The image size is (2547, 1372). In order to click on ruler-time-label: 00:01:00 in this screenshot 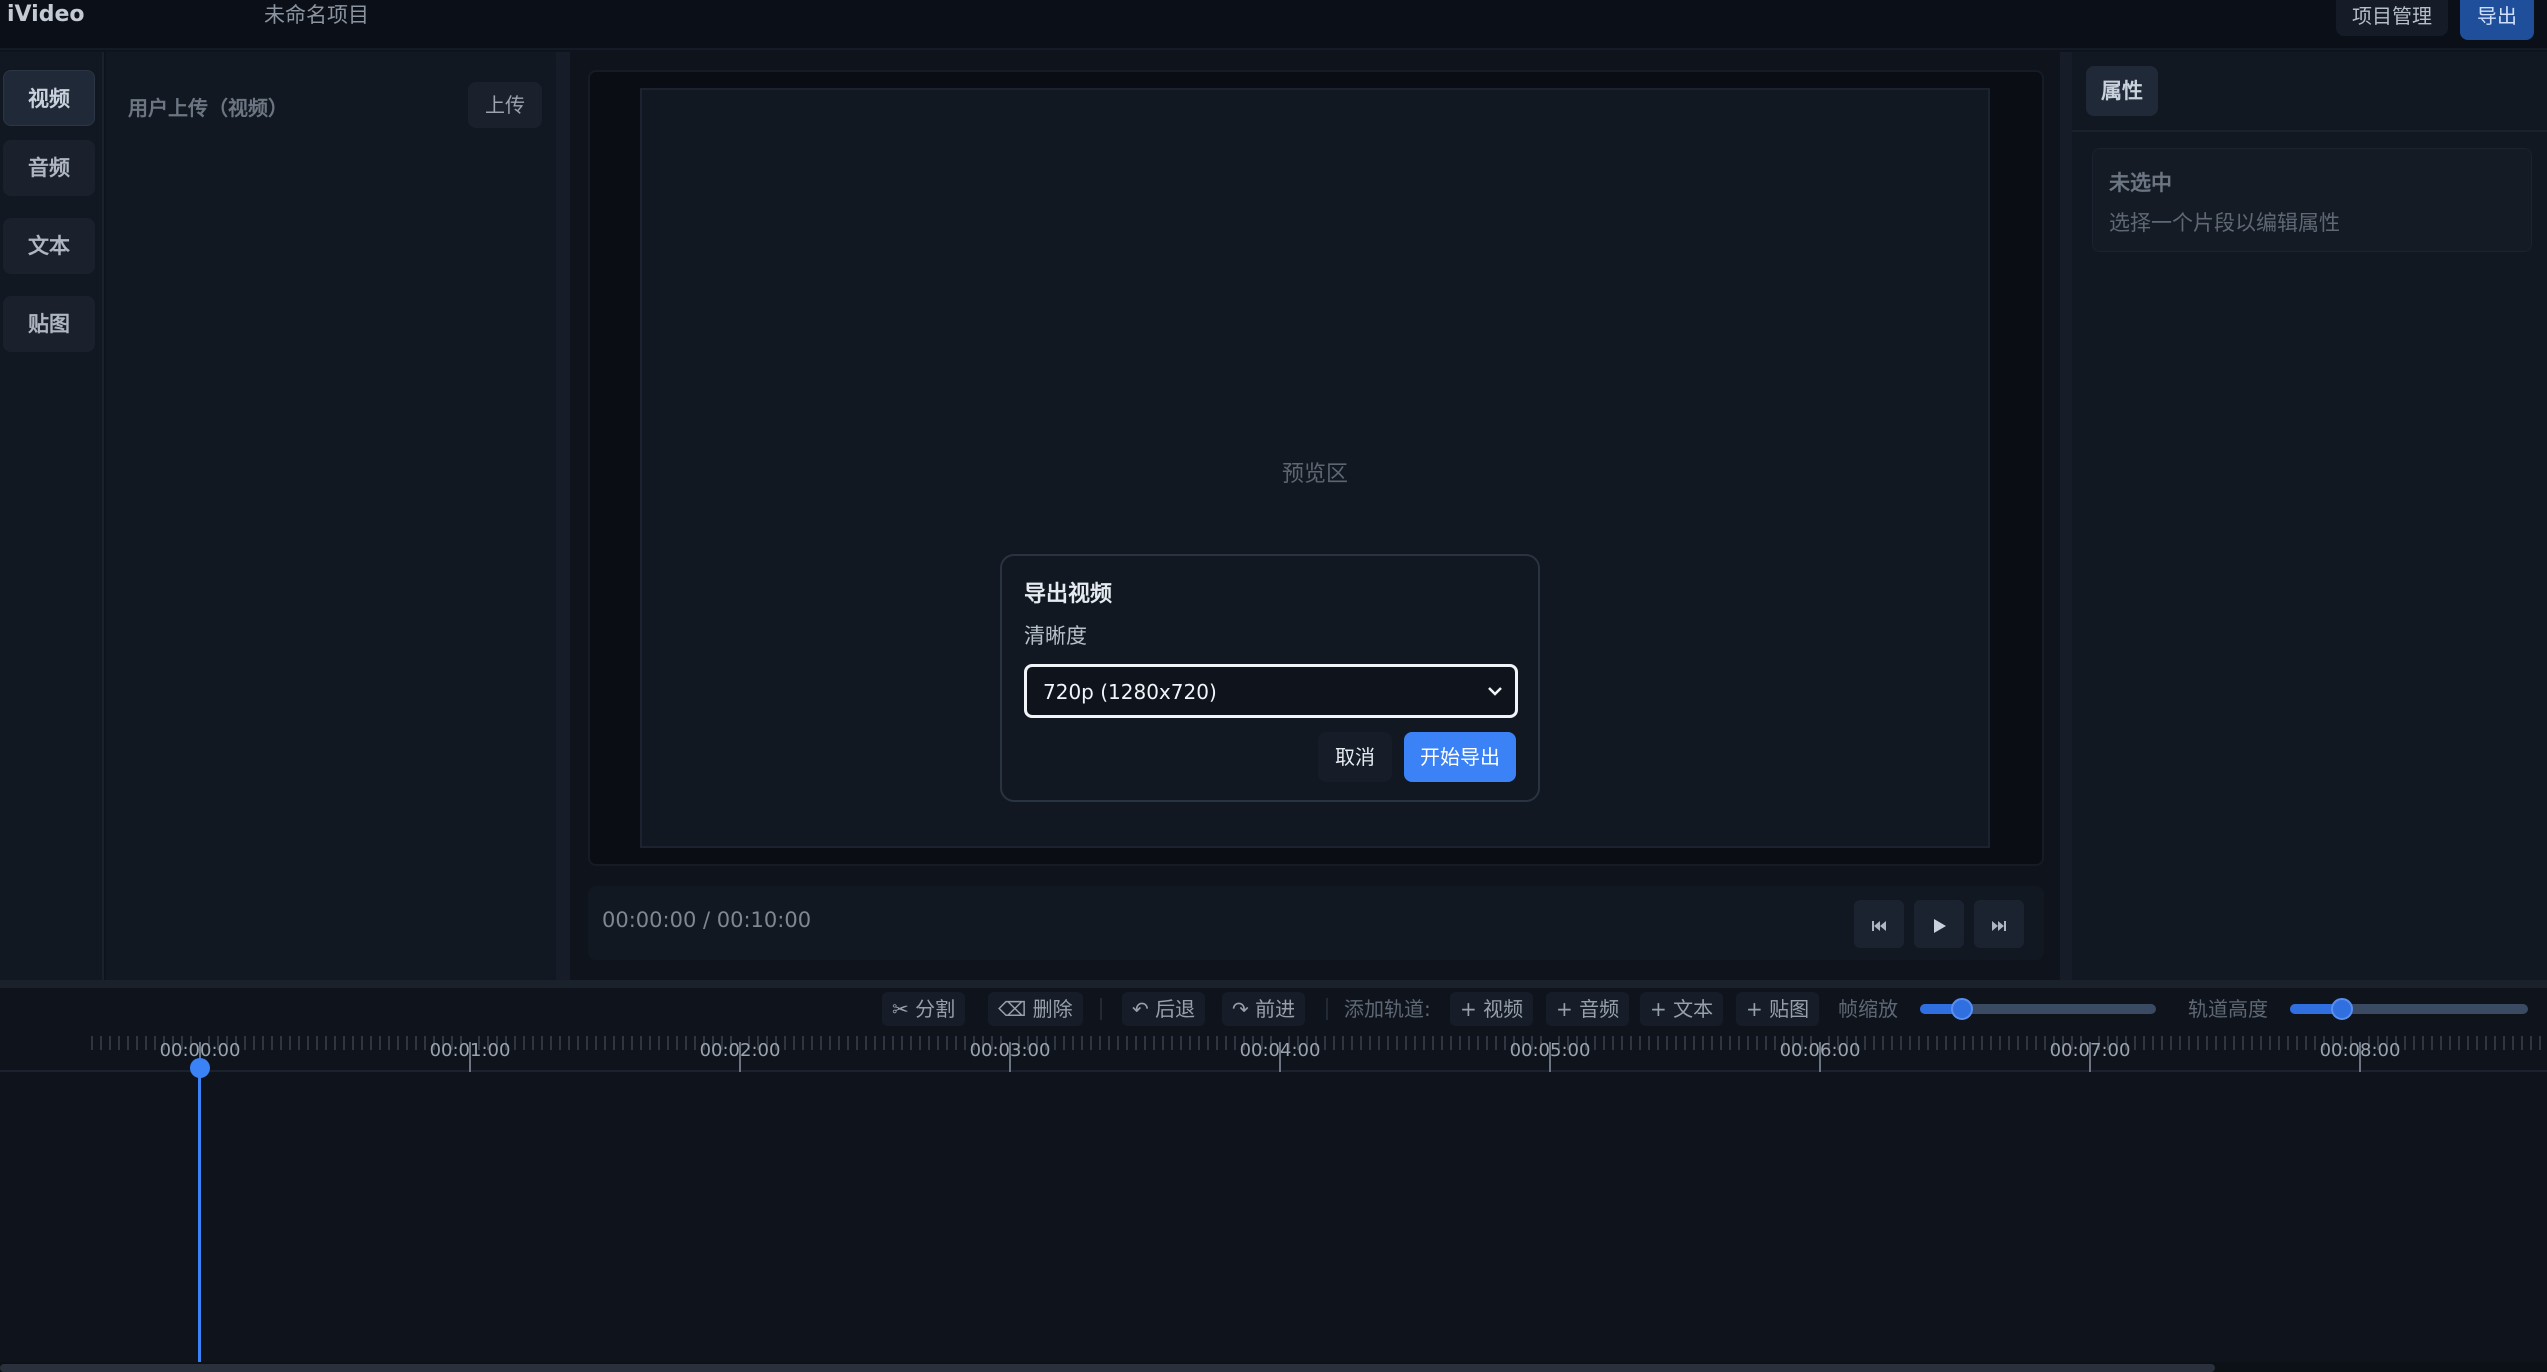, I will do `click(470, 1050)`.